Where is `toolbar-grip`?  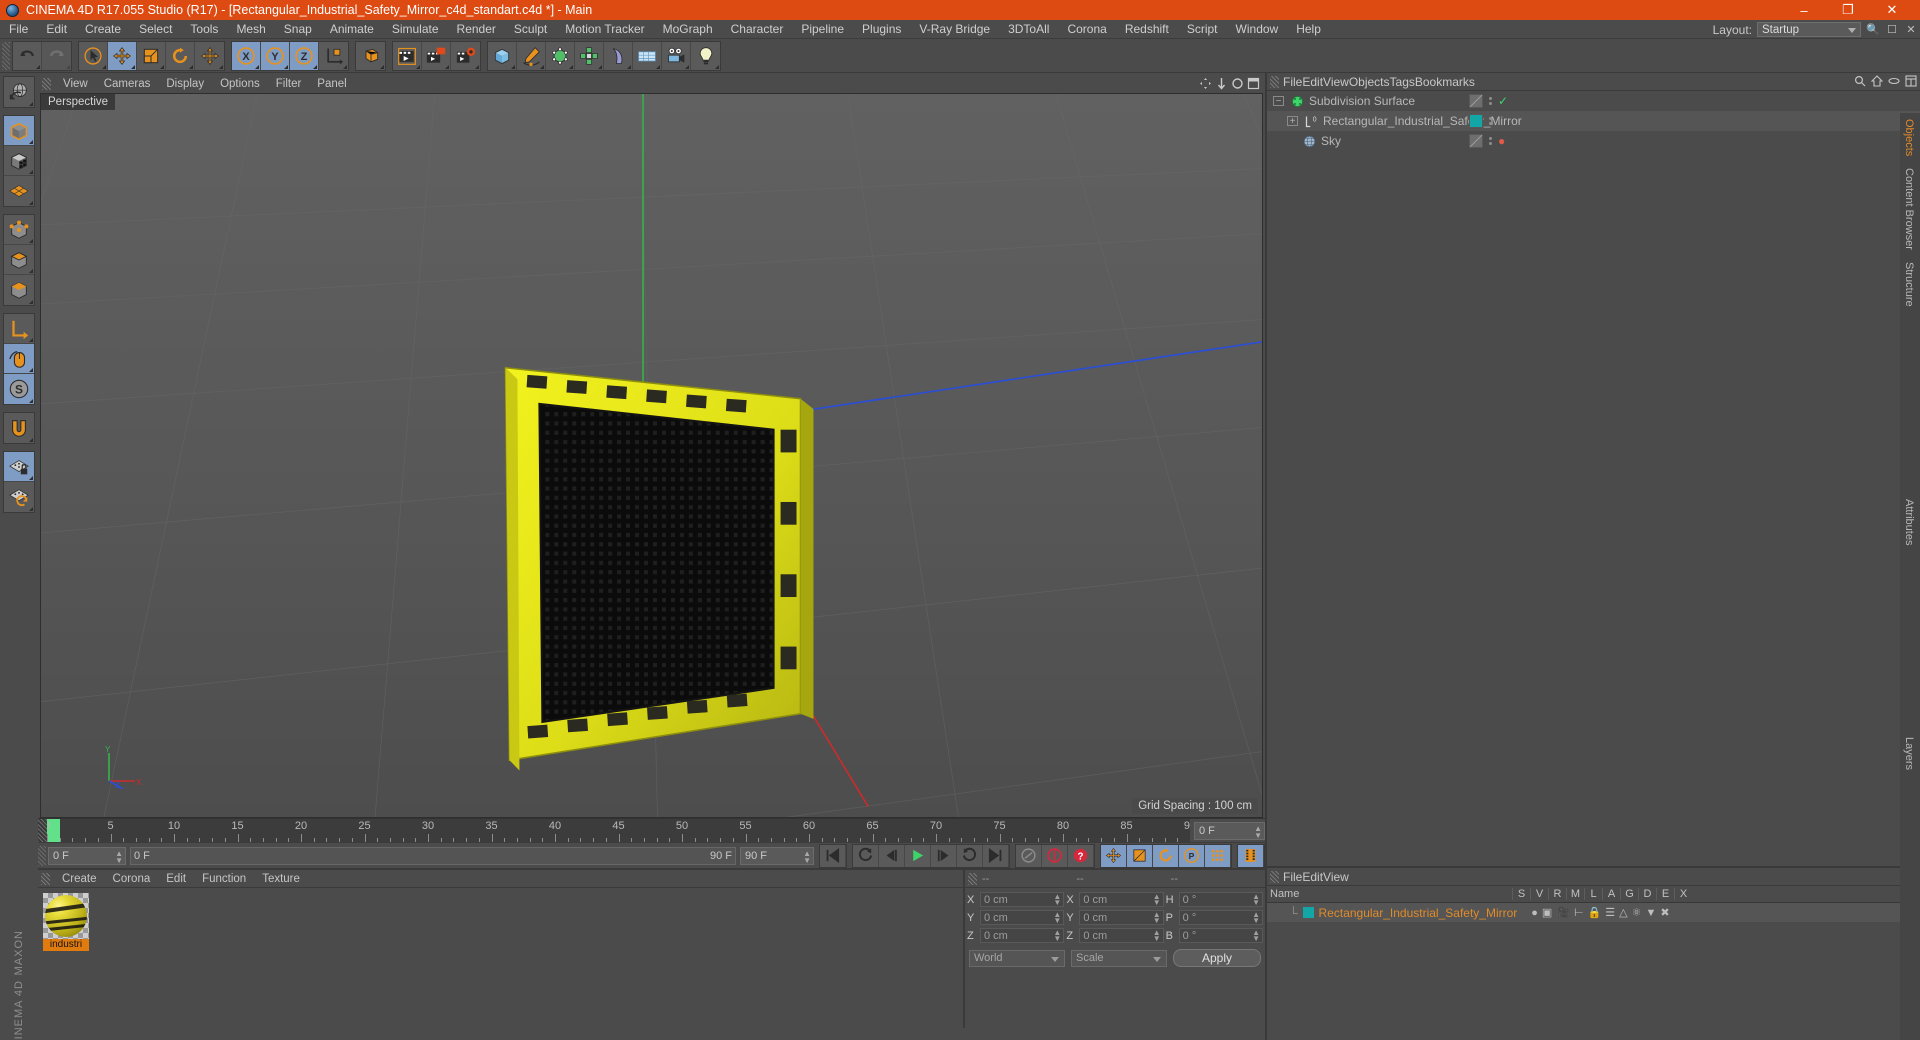
toolbar-grip is located at coordinates (6, 55).